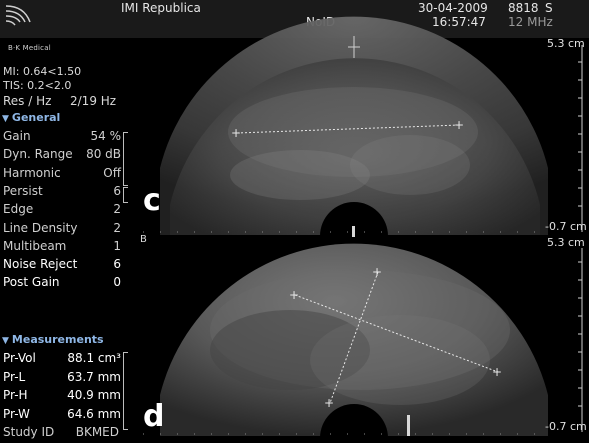  Describe the element at coordinates (566, 226) in the screenshot. I see `depth-label-min-top: -0.7 cm` at that location.